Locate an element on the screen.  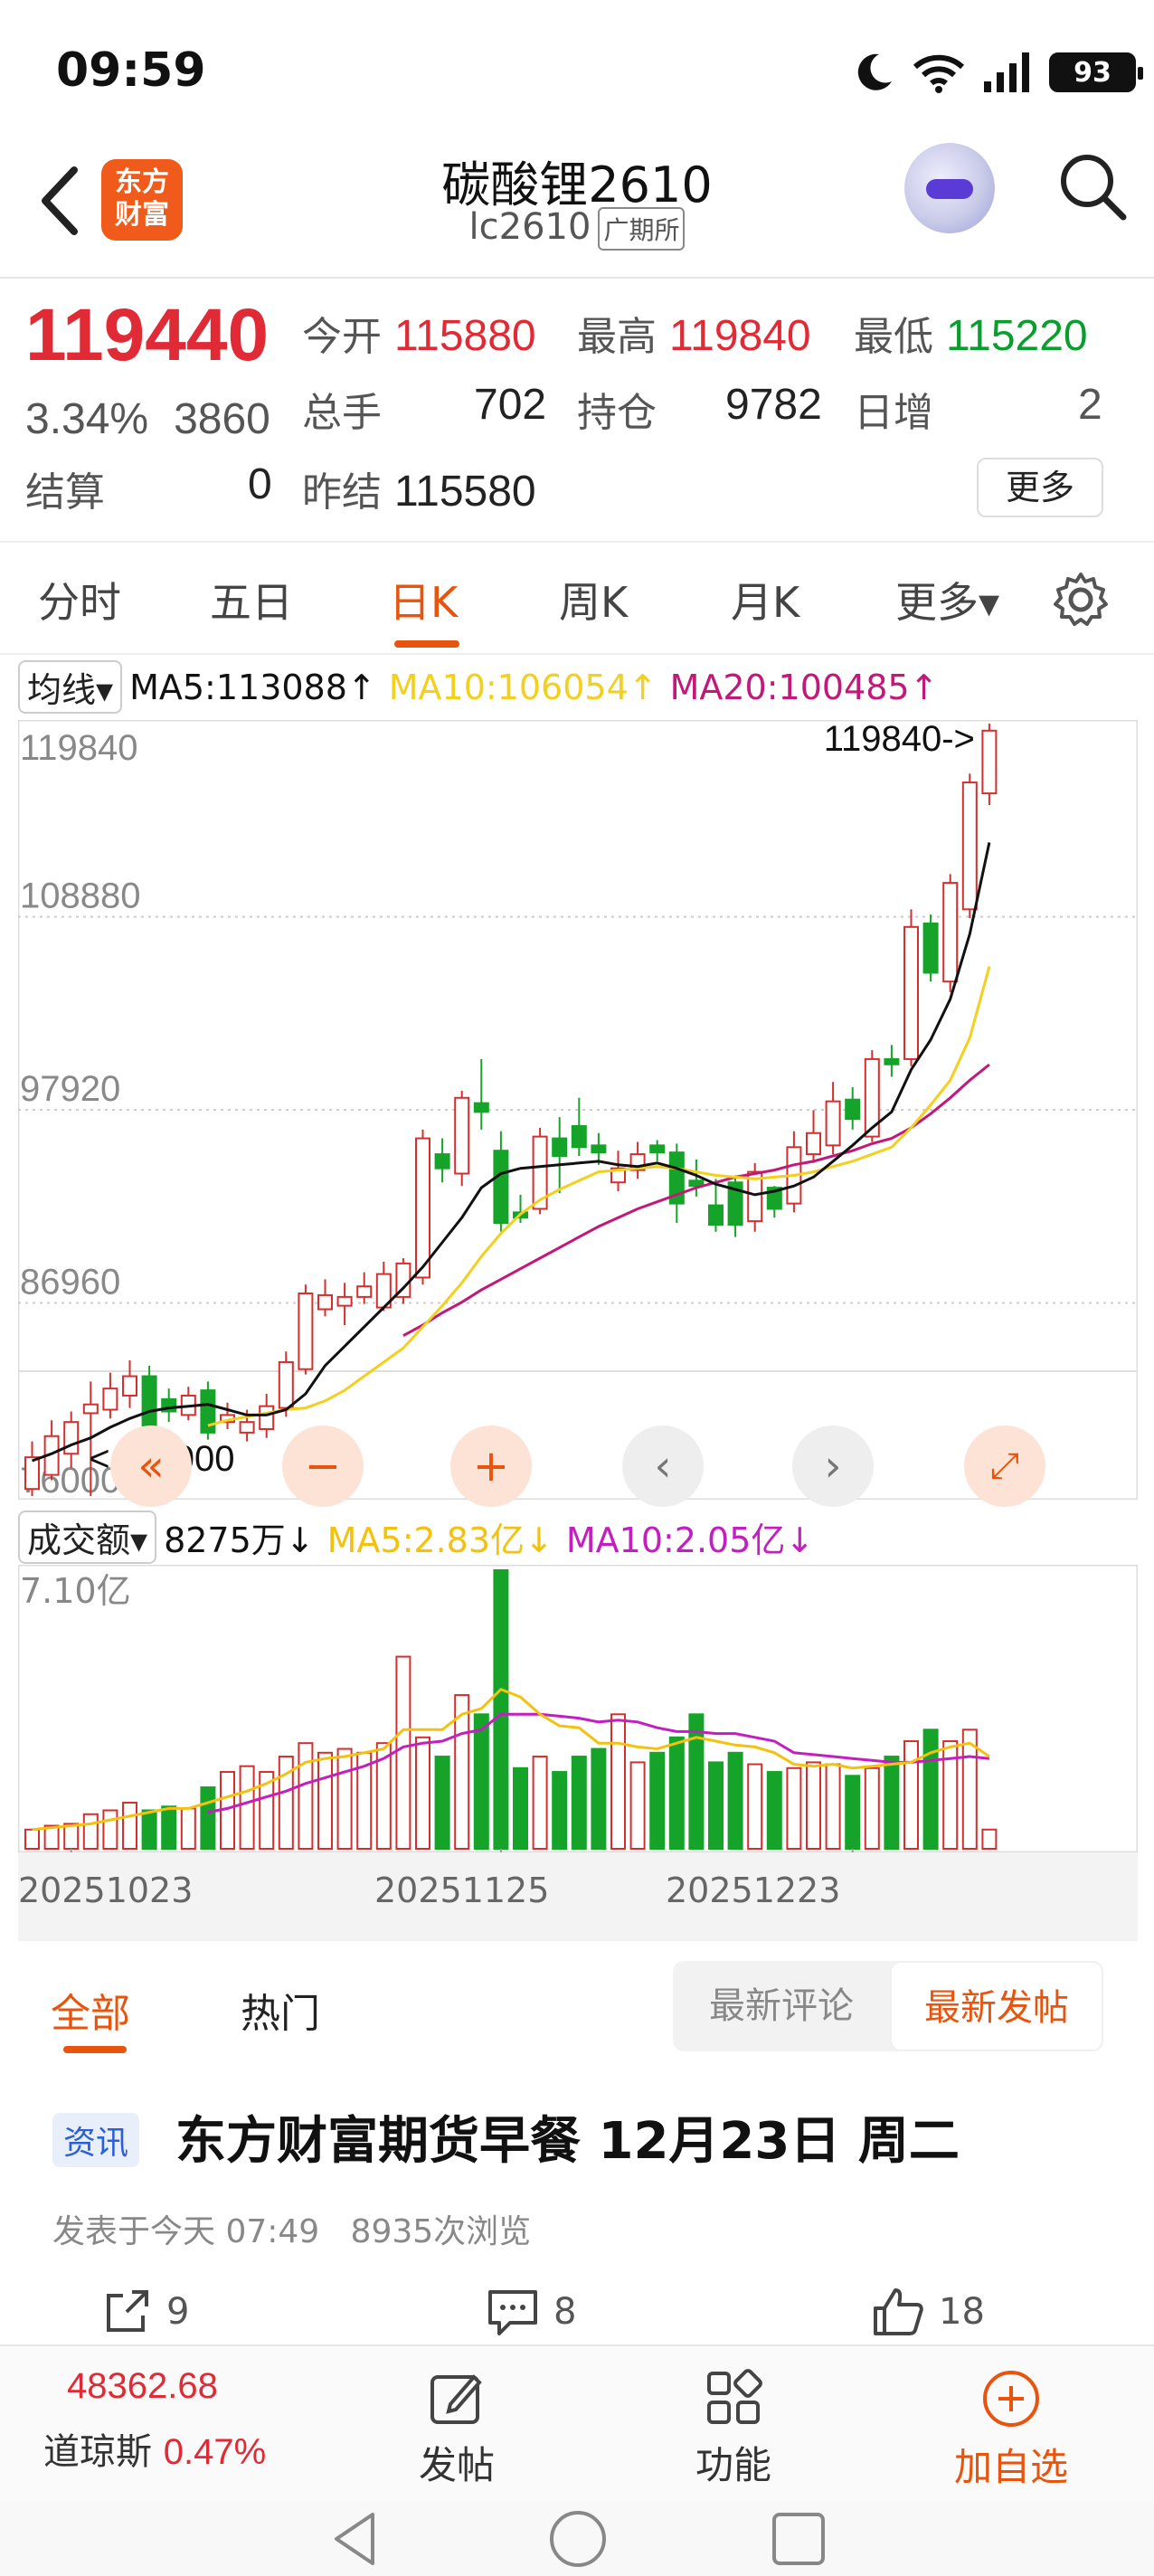
y-tick-label: 97920 is located at coordinates (70, 1089).